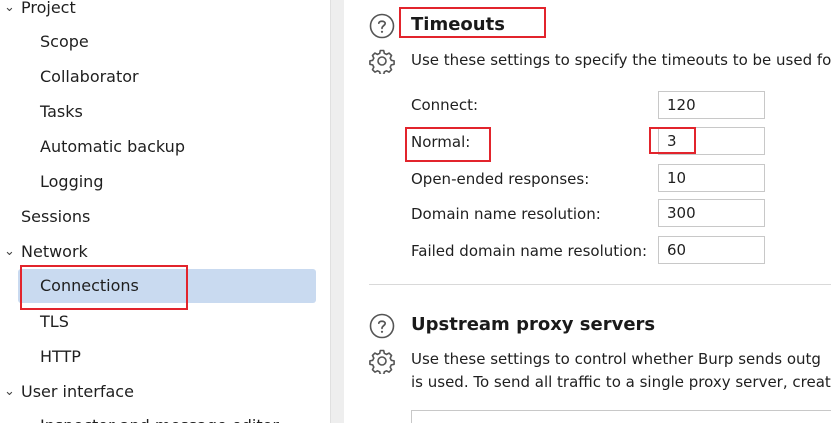  What do you see at coordinates (711, 141) in the screenshot?
I see `normal-timeout-field` at bounding box center [711, 141].